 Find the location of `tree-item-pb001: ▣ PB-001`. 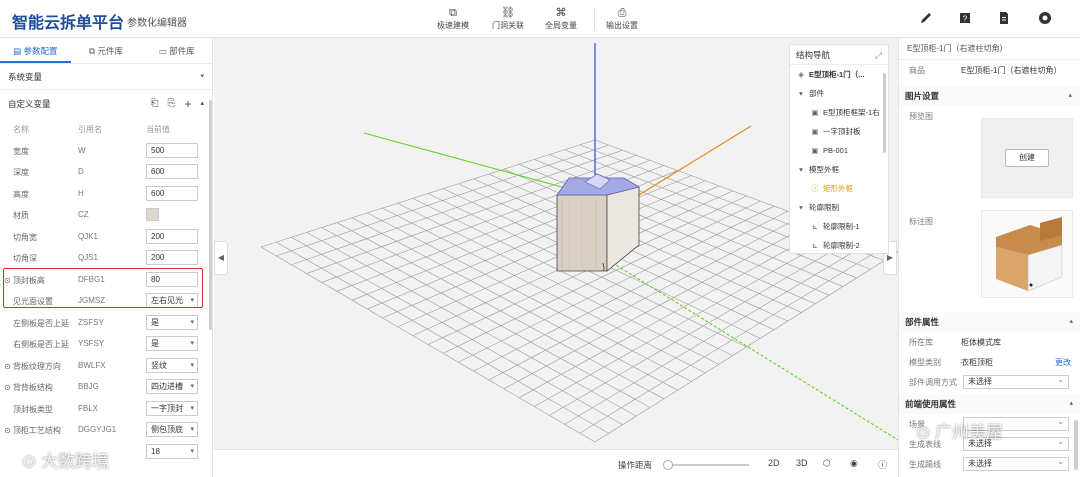

tree-item-pb001: ▣ PB-001 is located at coordinates (839, 150).